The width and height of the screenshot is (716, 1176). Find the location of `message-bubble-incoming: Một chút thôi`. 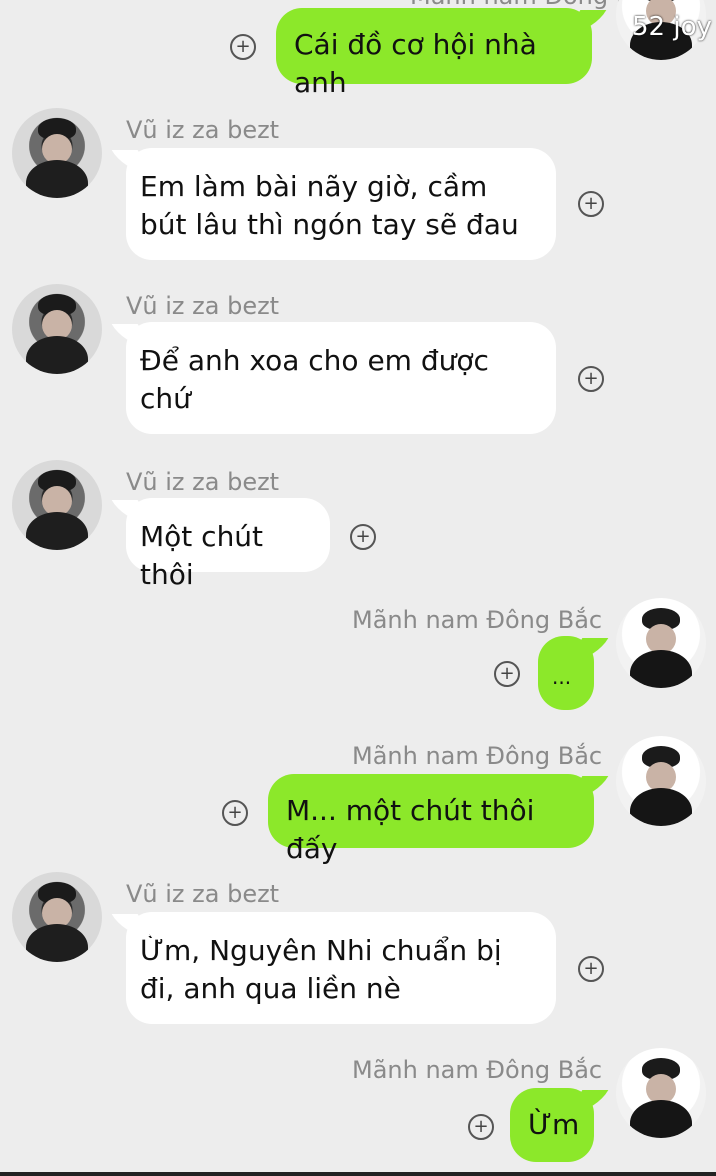

message-bubble-incoming: Một chút thôi is located at coordinates (228, 544).